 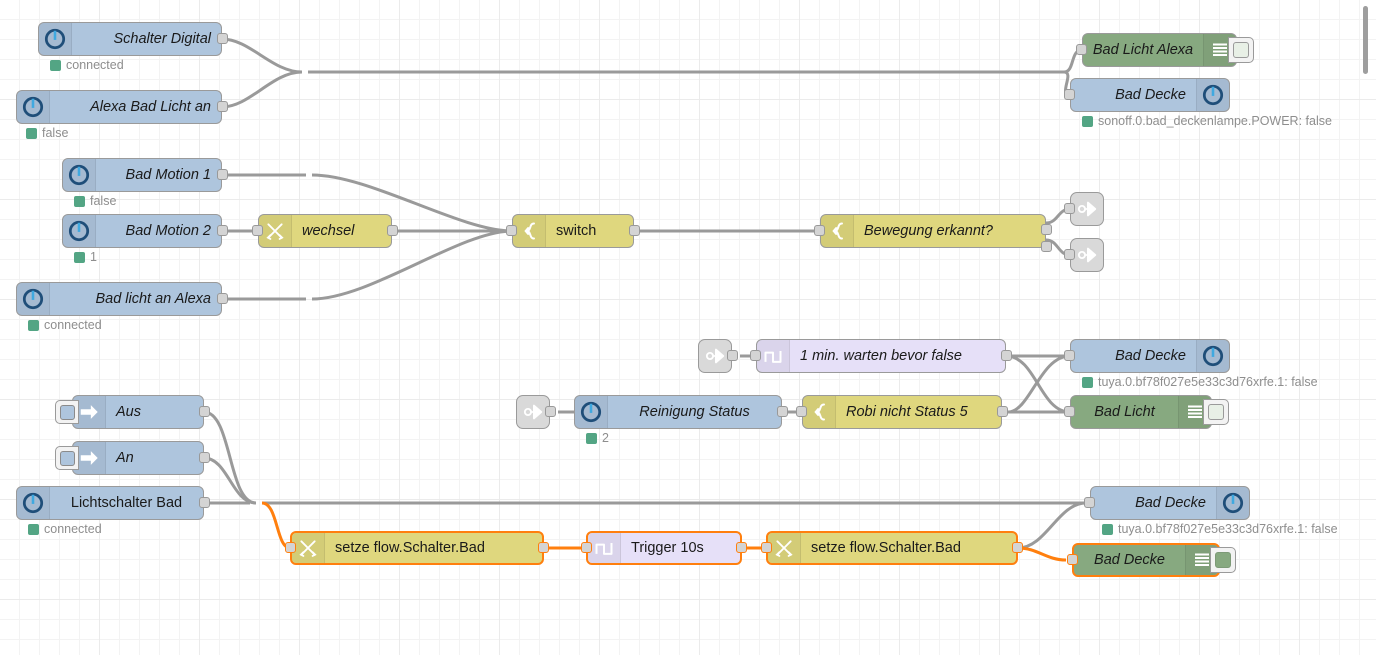 What do you see at coordinates (694, 412) in the screenshot?
I see `node-label: Reinigung Status` at bounding box center [694, 412].